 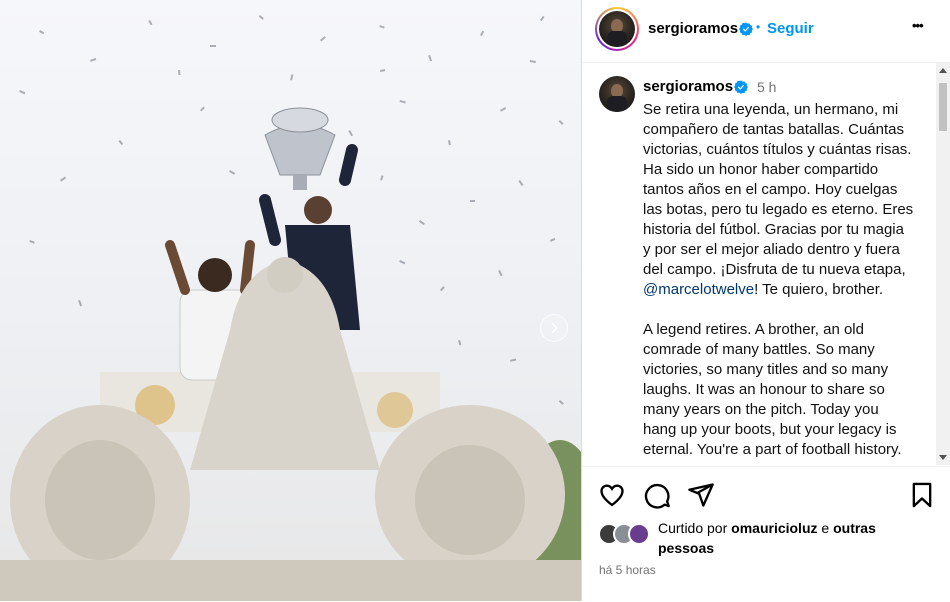 I want to click on scroll-thumb, so click(x=943, y=107).